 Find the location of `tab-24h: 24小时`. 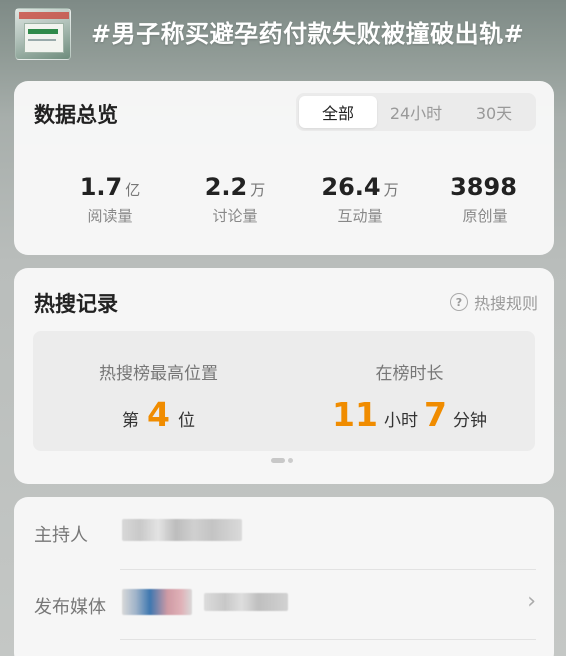

tab-24h: 24小时 is located at coordinates (416, 112).